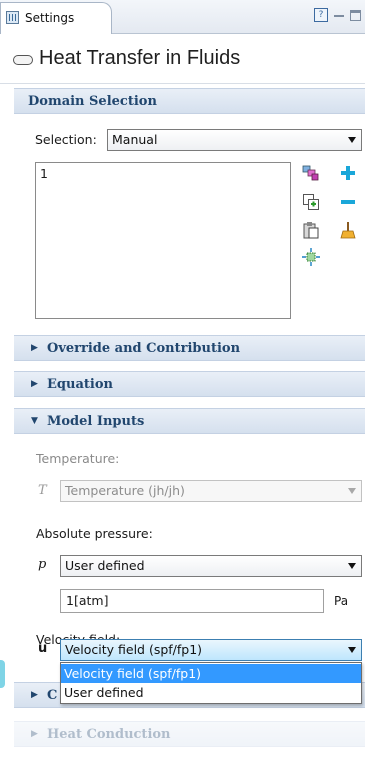 The height and width of the screenshot is (772, 365). What do you see at coordinates (52, 695) in the screenshot?
I see `section-partially-hidden-label: C` at bounding box center [52, 695].